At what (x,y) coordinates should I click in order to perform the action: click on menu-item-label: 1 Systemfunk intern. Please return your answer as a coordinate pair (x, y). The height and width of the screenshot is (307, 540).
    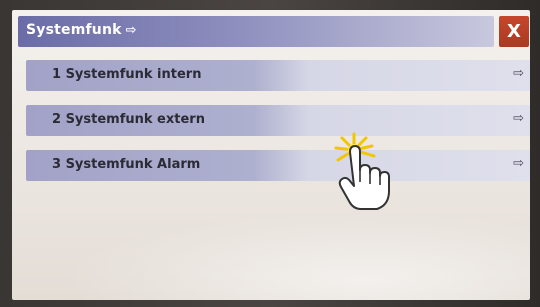
    Looking at the image, I should click on (127, 74).